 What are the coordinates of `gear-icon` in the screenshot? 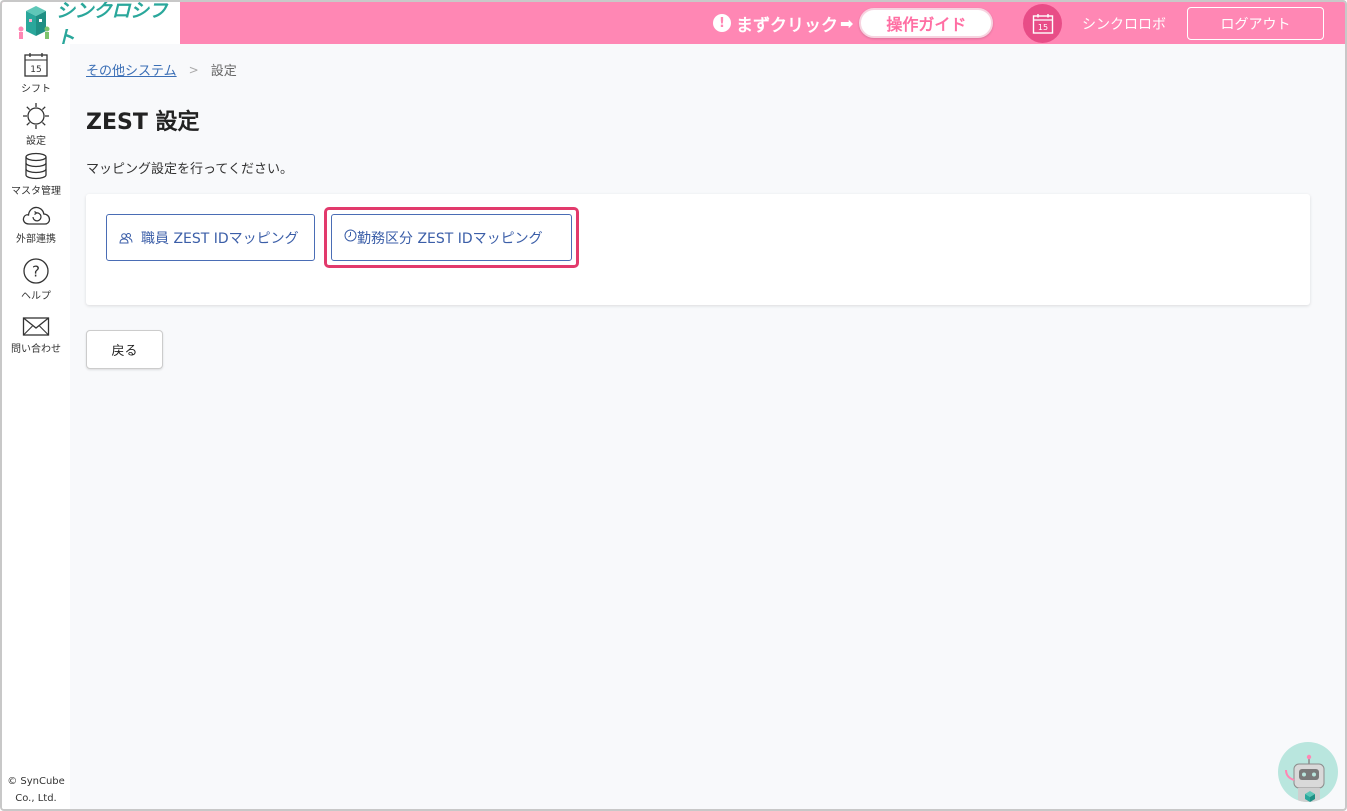 It's located at (36, 116).